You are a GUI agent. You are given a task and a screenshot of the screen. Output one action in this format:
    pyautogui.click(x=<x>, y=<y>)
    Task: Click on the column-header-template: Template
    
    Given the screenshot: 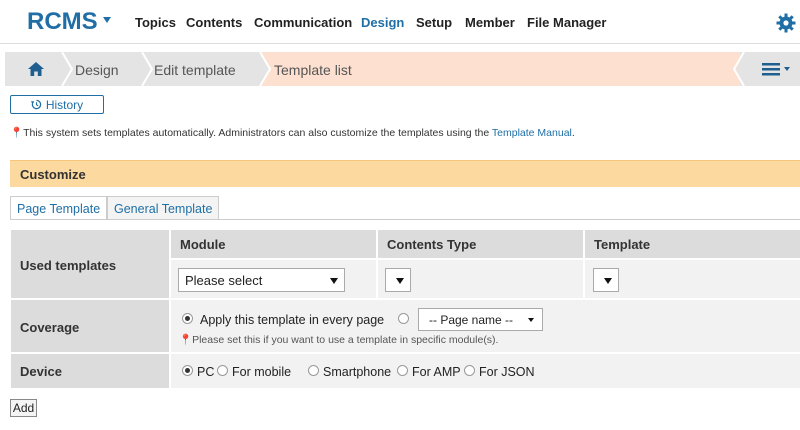 What is the action you would take?
    pyautogui.click(x=692, y=244)
    